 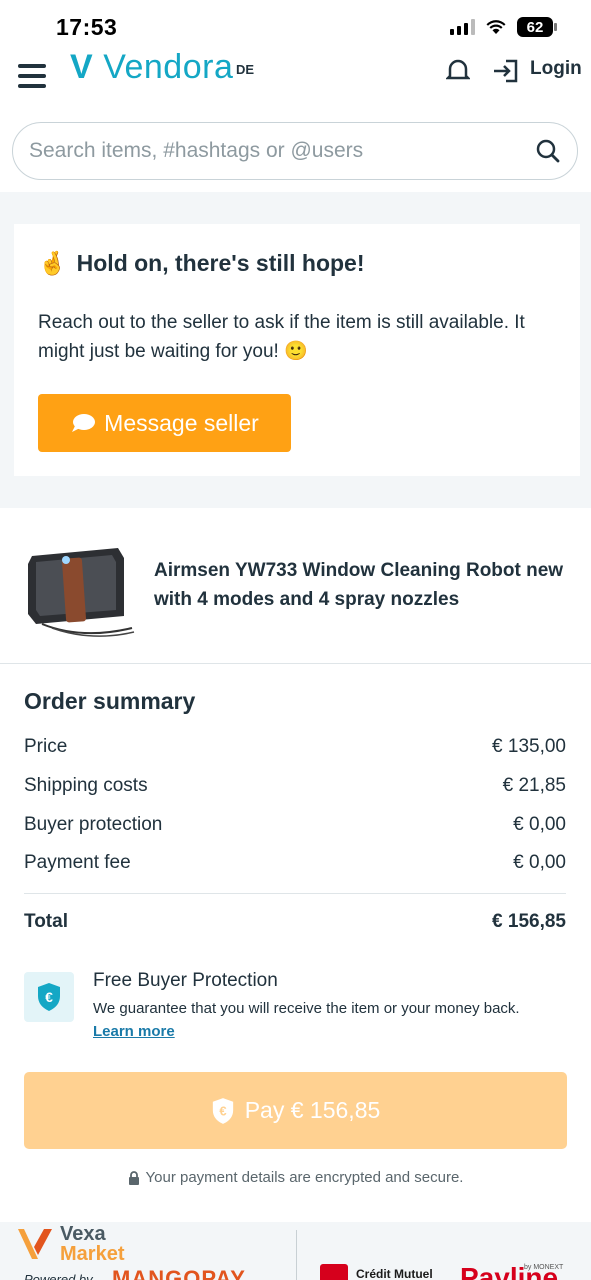 I want to click on buyer-protection-title: Free Buyer Protection, so click(x=185, y=980).